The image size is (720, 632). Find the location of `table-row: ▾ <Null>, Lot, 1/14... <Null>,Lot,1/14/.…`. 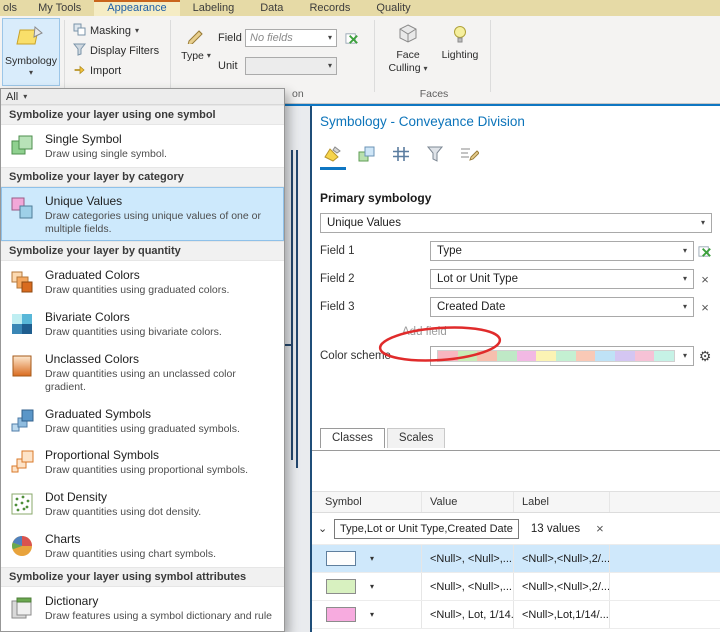

table-row: ▾ <Null>, Lot, 1/14... <Null>,Lot,1/14/.… is located at coordinates (516, 615).